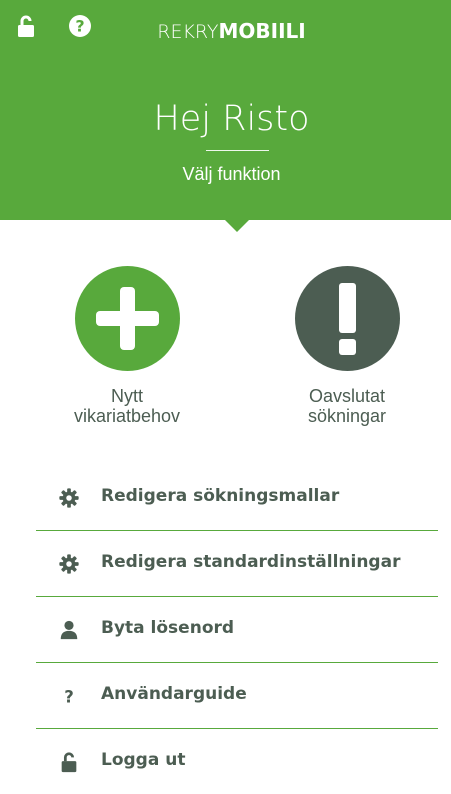 Image resolution: width=451 pixels, height=794 pixels. I want to click on menu-item-change-password: Byta lösenord, so click(237, 630).